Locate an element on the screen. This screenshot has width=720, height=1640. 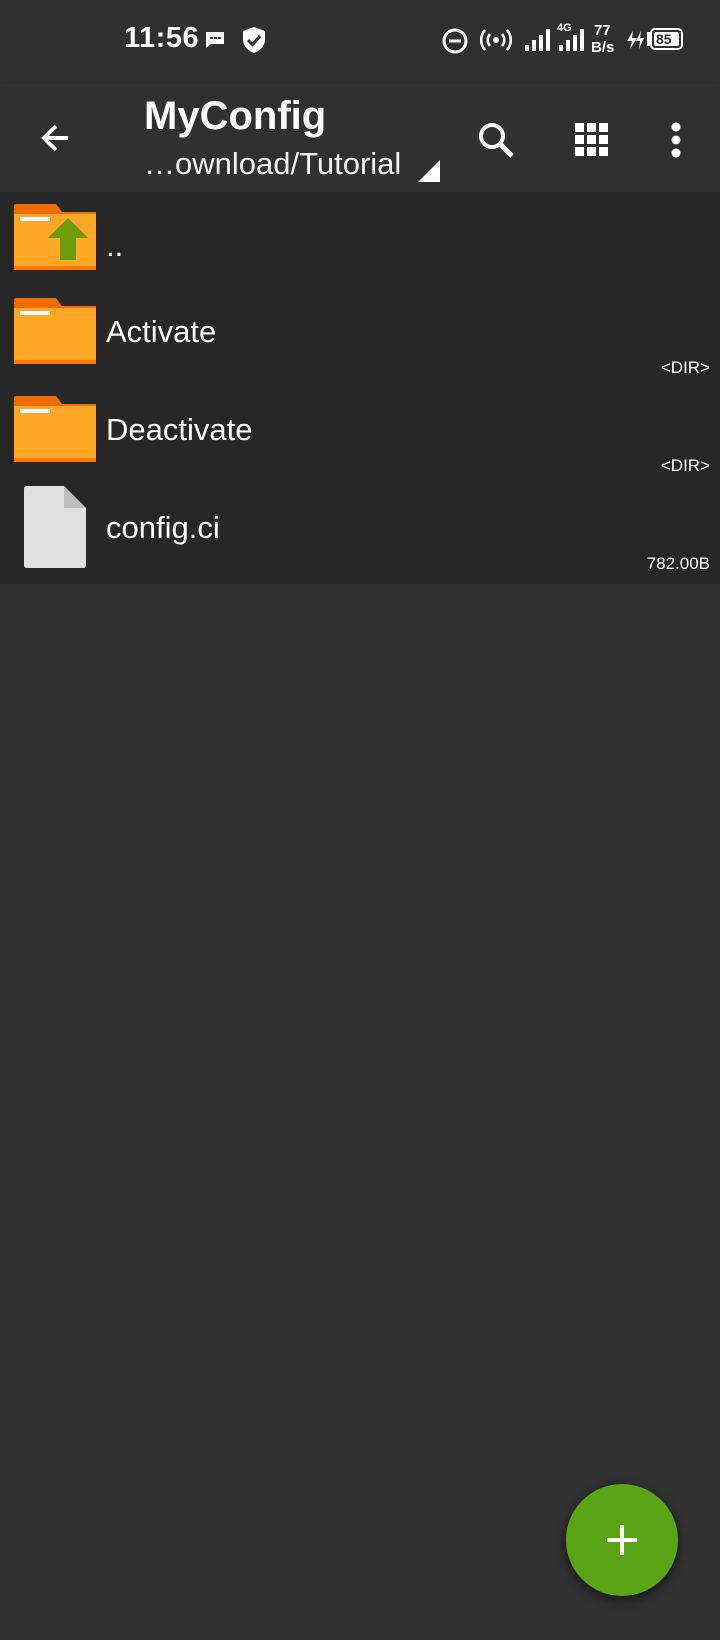
file-row-activate: Activate <DIR> is located at coordinates (360, 339).